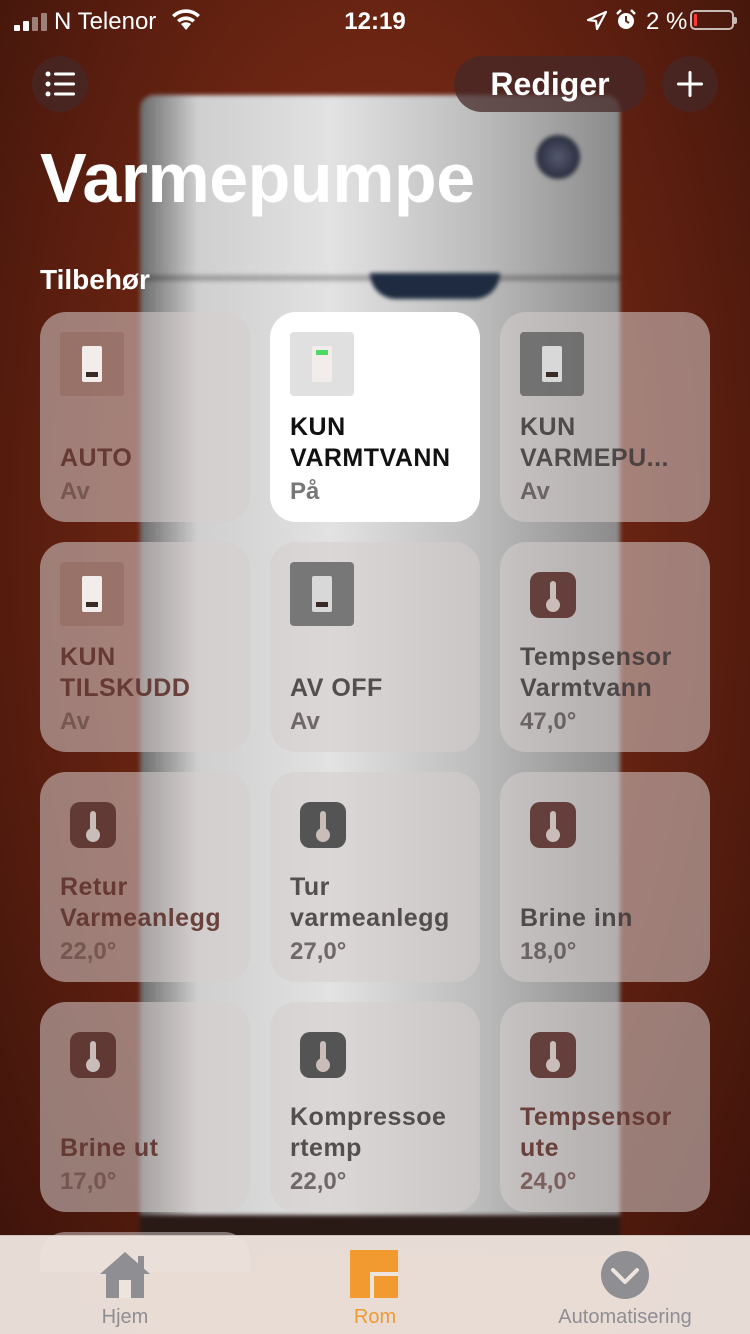  I want to click on battery-level, so click(695, 20).